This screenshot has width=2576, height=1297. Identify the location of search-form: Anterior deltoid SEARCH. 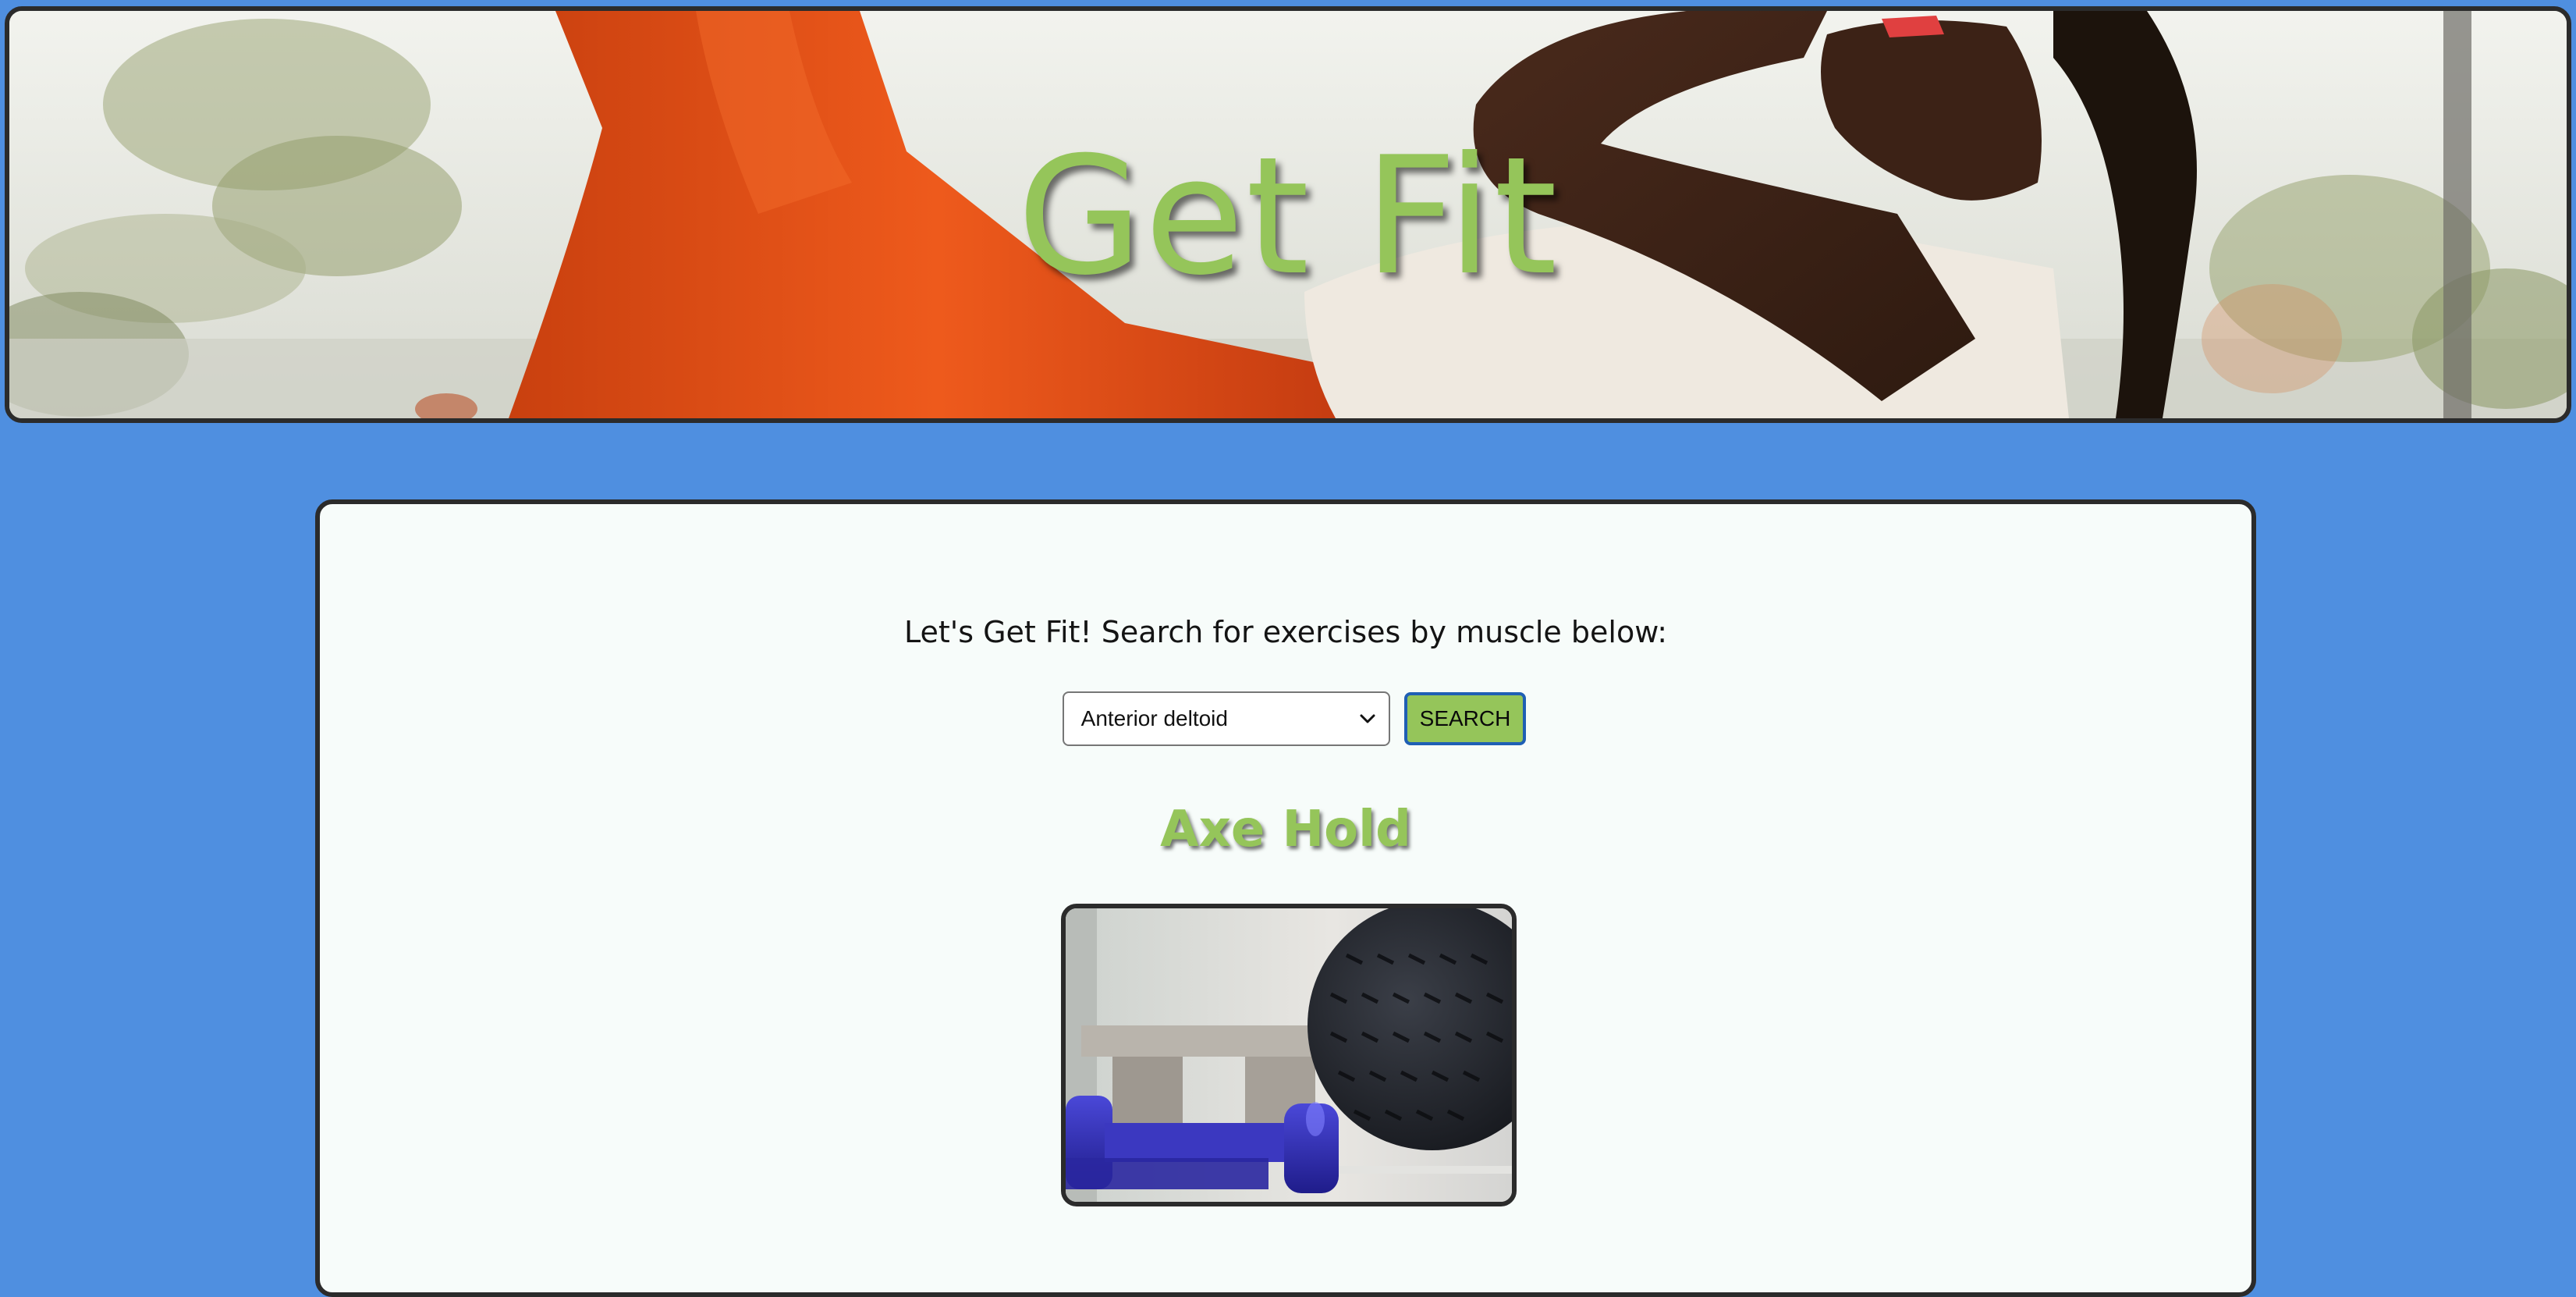
(1285, 719).